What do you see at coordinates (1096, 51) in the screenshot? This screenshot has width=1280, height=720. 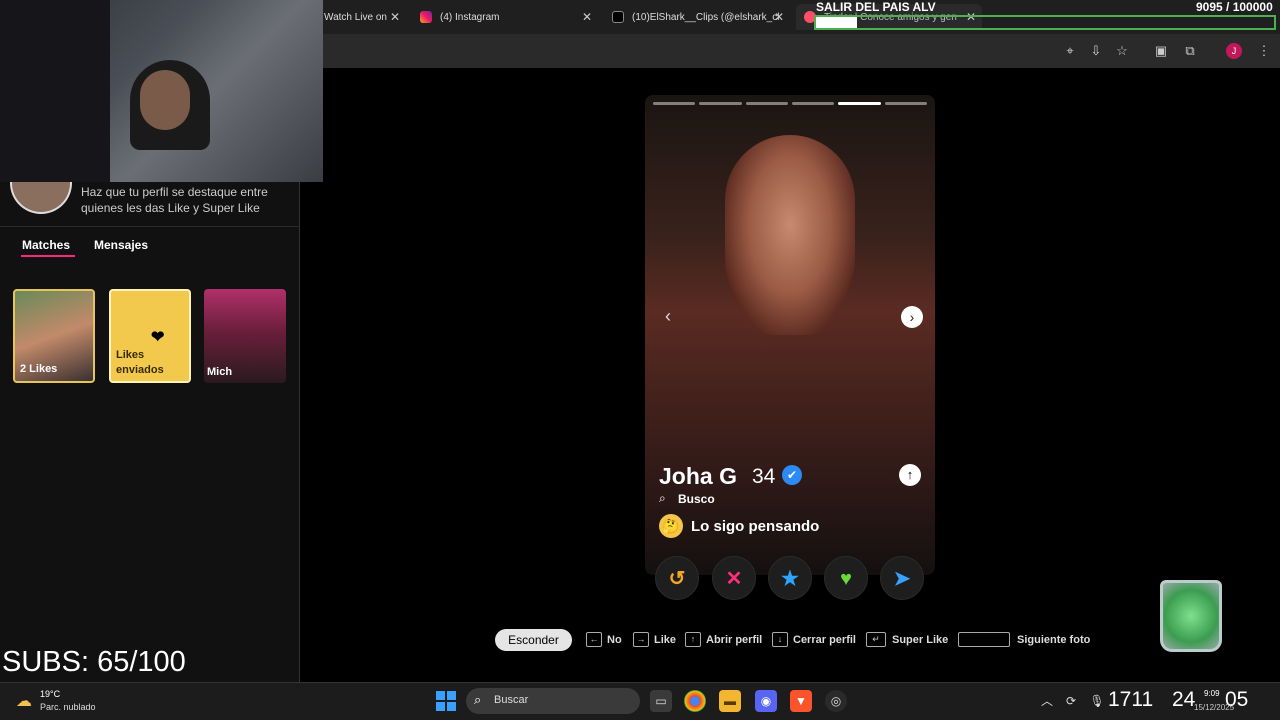 I see `install-icon: ⇩` at bounding box center [1096, 51].